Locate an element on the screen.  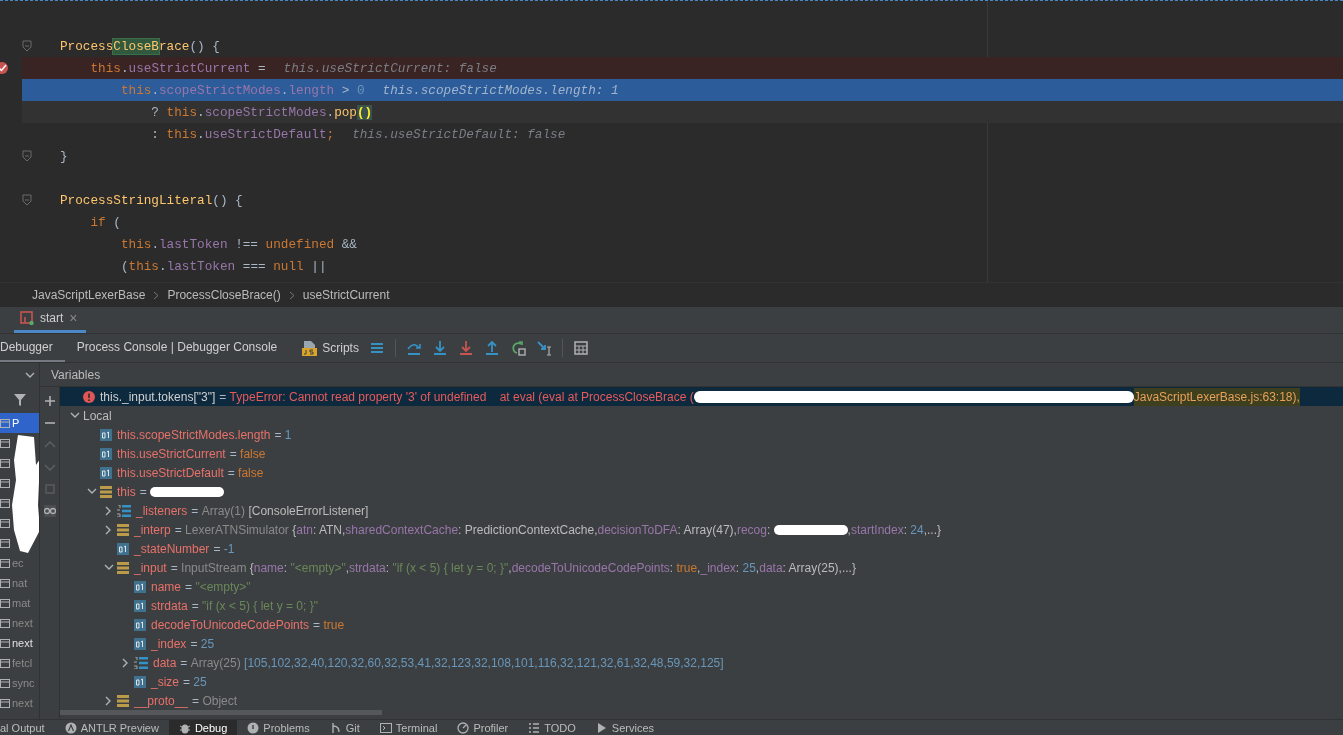
breadcrumb-item: useStrictCurrent is located at coordinates (346, 295).